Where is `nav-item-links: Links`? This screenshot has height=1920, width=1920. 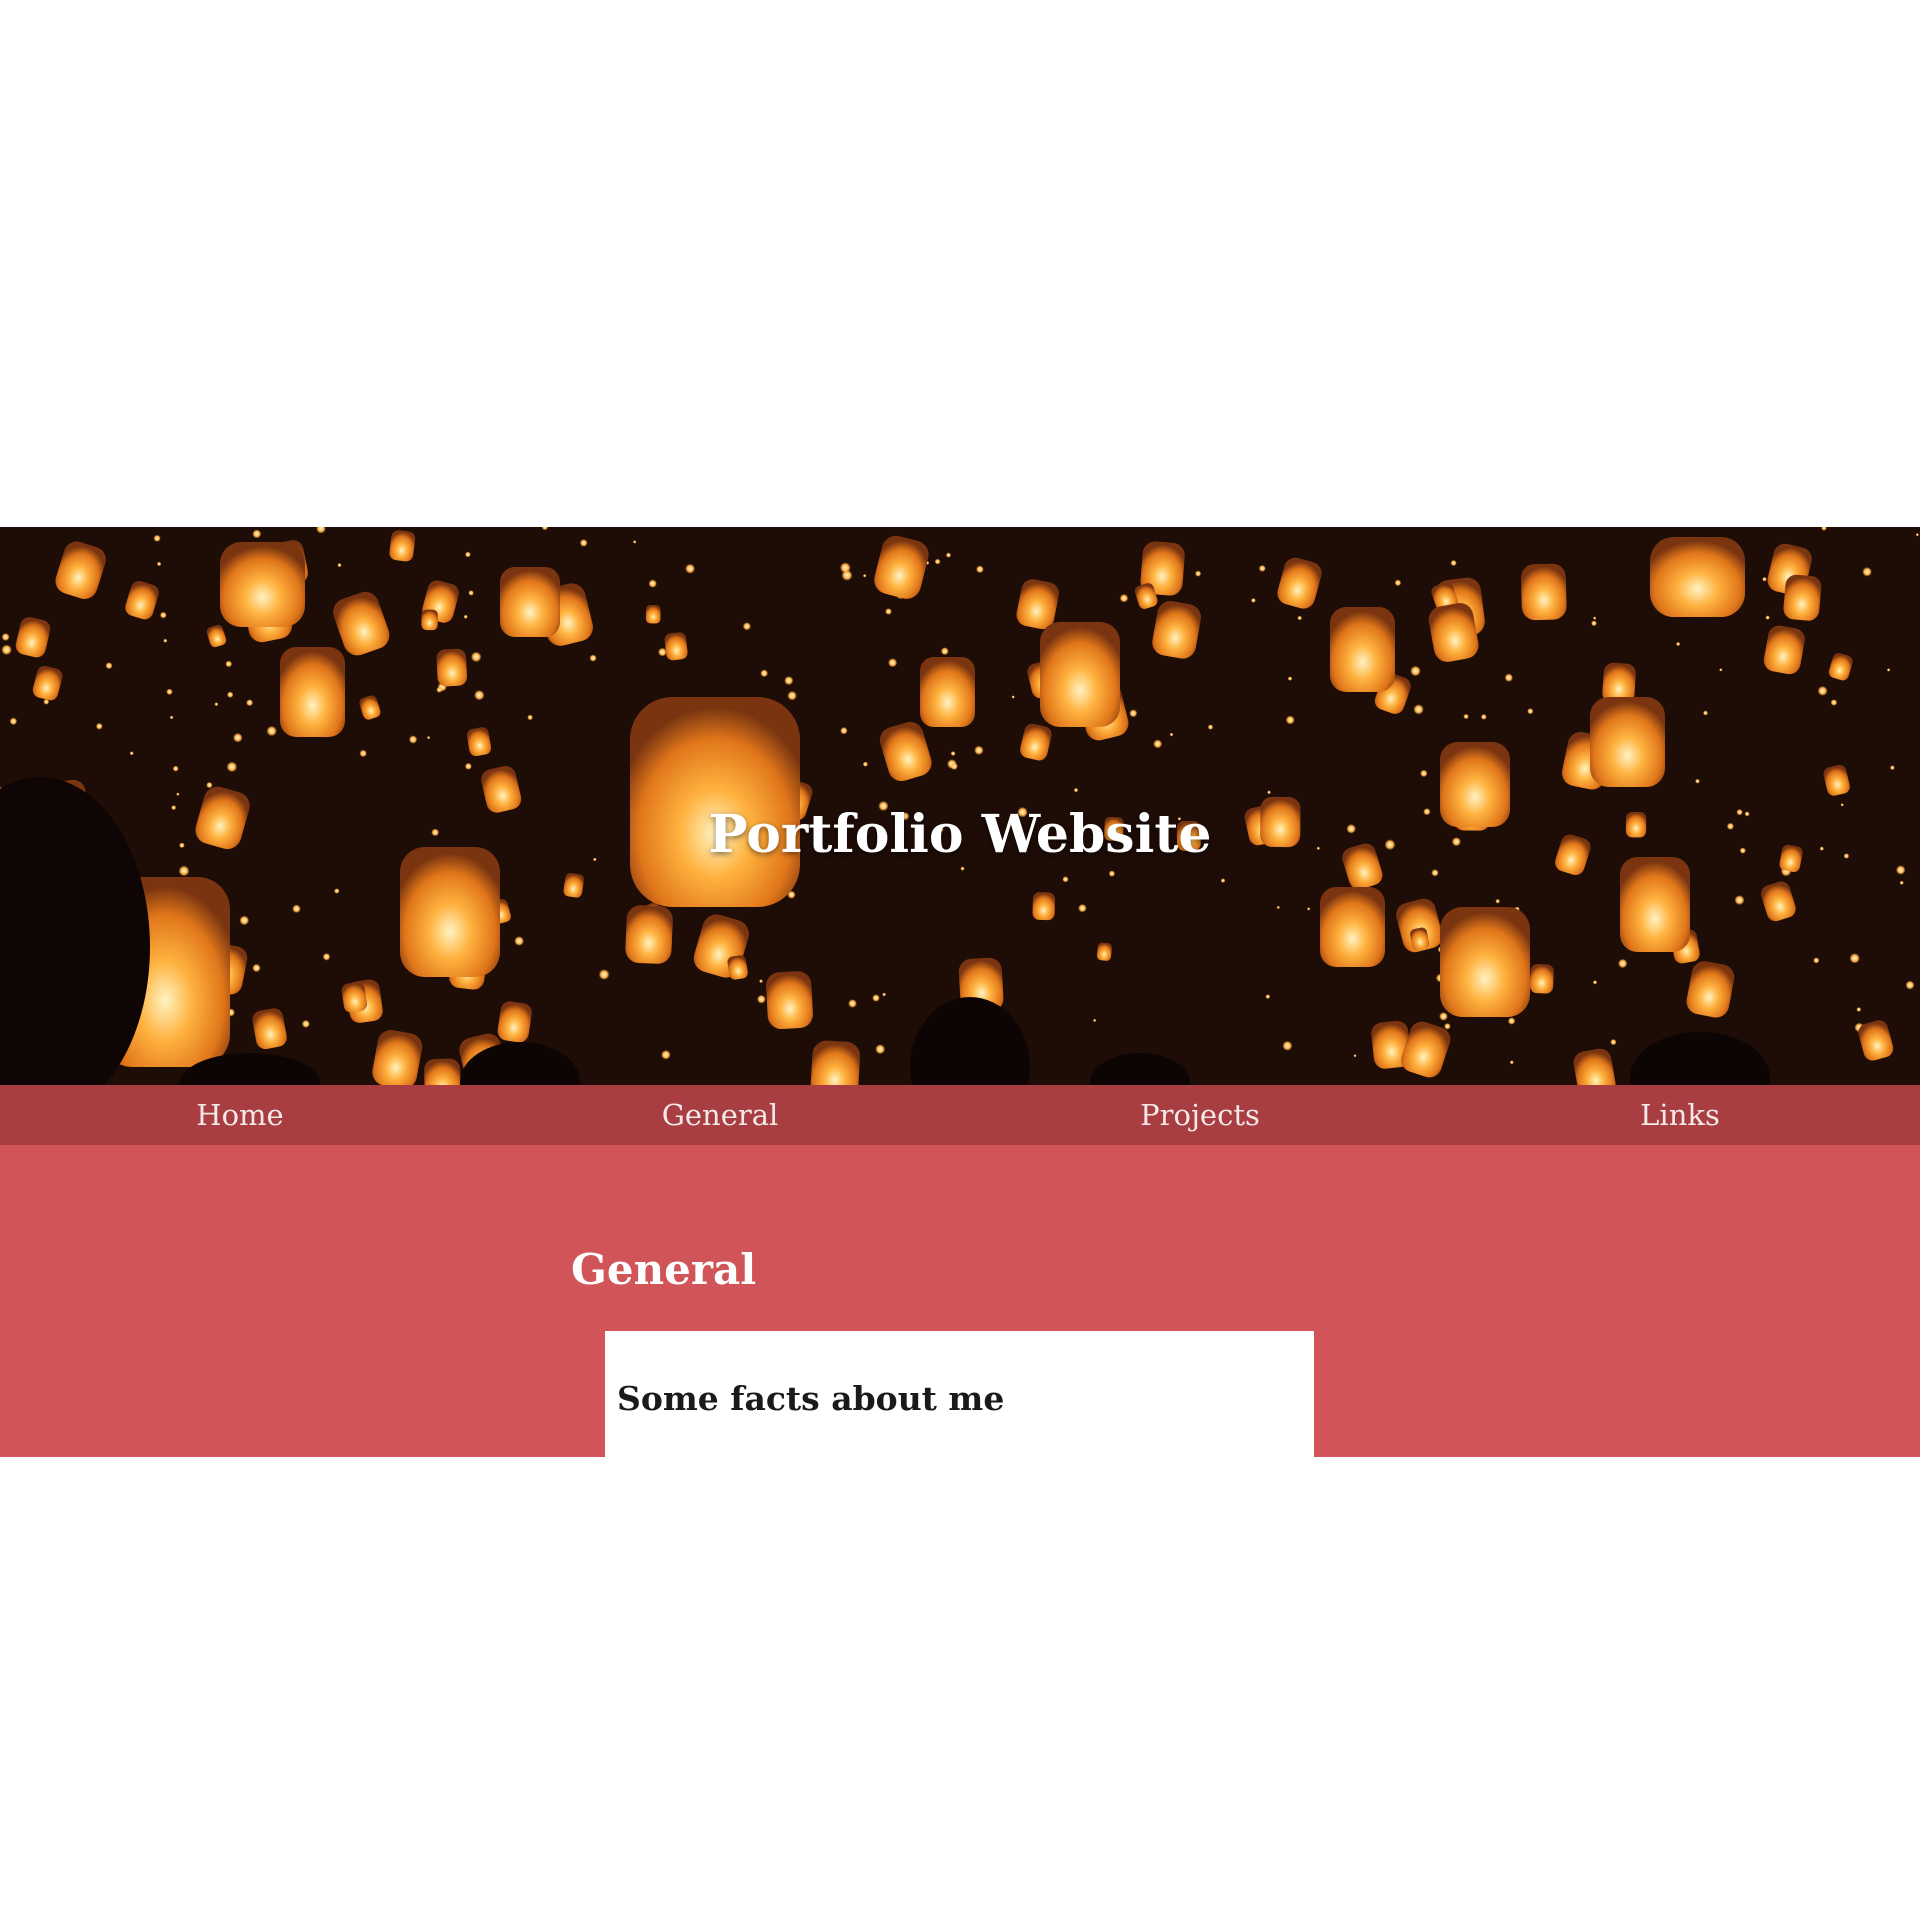 nav-item-links: Links is located at coordinates (1680, 1115).